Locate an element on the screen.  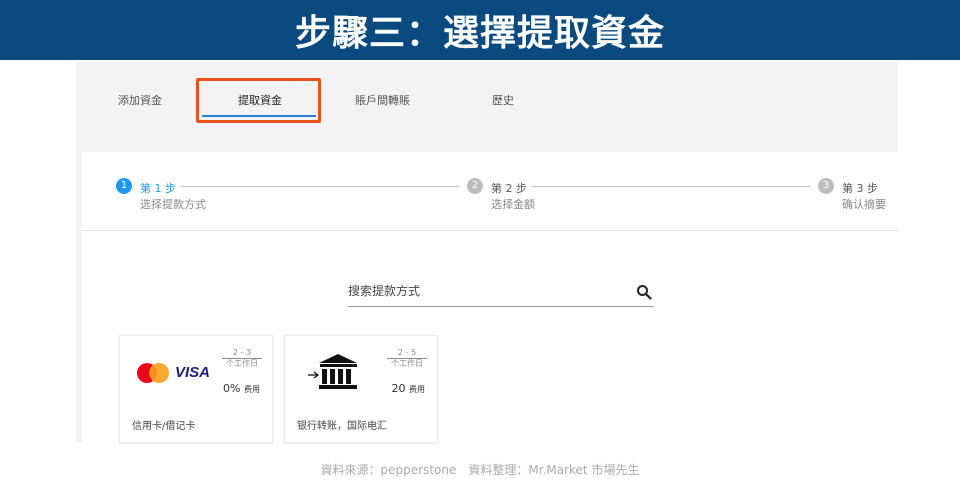
processing-time: 2 - 3 个工作日 is located at coordinates (242, 358).